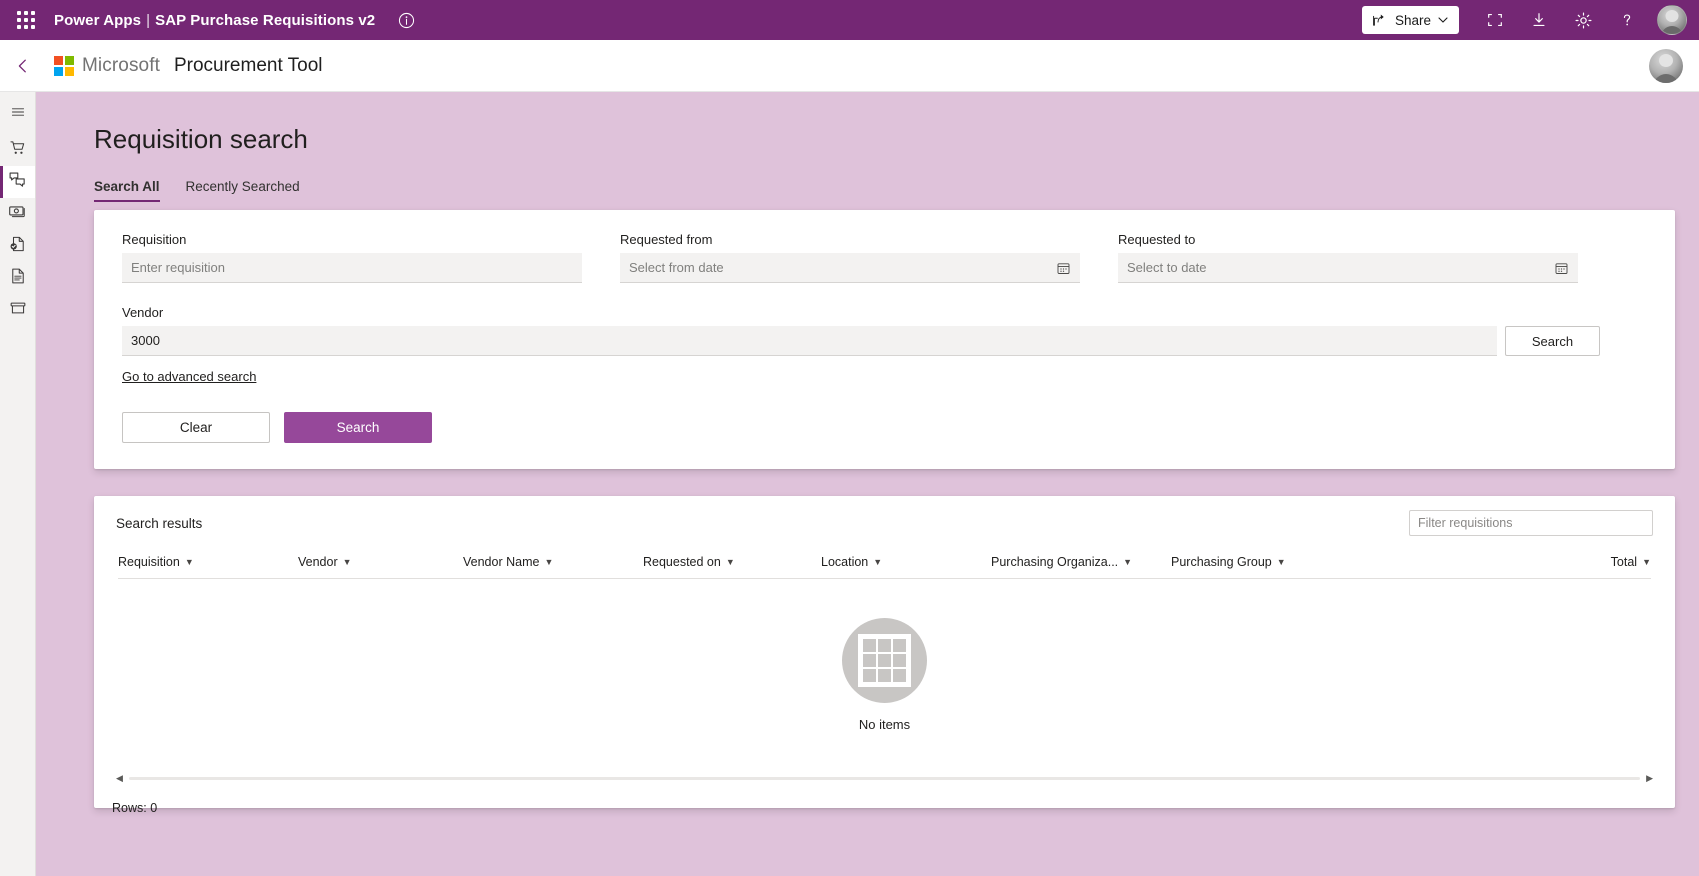 This screenshot has height=876, width=1699. Describe the element at coordinates (121, 65) in the screenshot. I see `brand-label: Microsoft` at that location.